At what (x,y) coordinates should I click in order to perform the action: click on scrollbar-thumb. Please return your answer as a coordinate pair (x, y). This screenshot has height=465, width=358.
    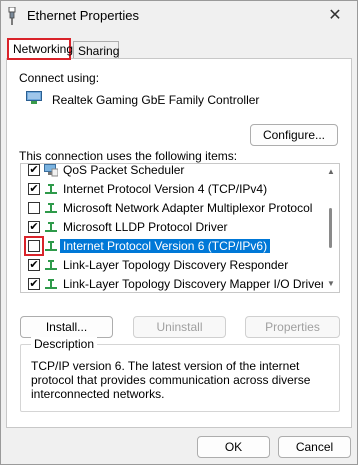
    Looking at the image, I should click on (330, 228).